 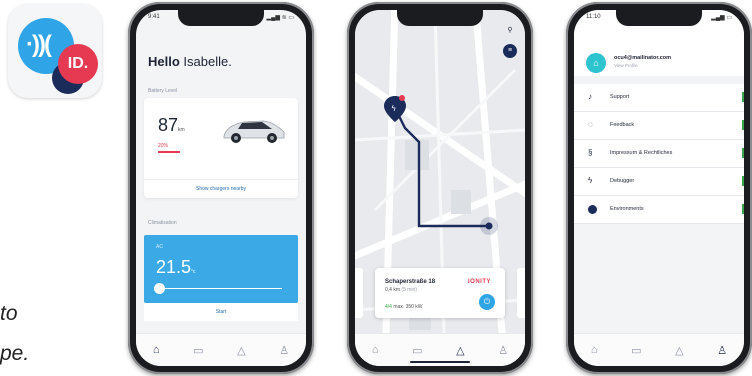 I want to click on car-icon: ⌂, so click(x=596, y=63).